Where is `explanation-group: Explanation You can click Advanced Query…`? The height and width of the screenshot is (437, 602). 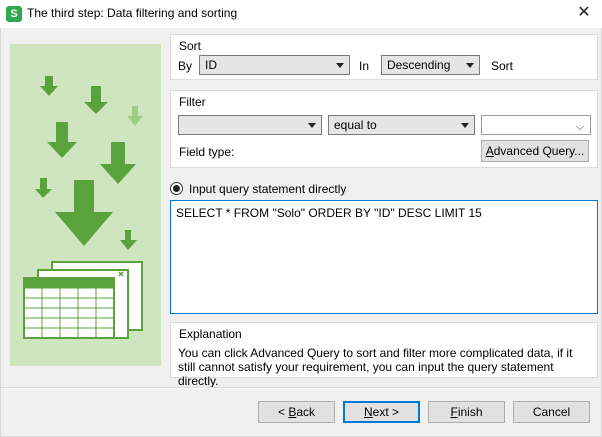
explanation-group: Explanation You can click Advanced Query… is located at coordinates (384, 355).